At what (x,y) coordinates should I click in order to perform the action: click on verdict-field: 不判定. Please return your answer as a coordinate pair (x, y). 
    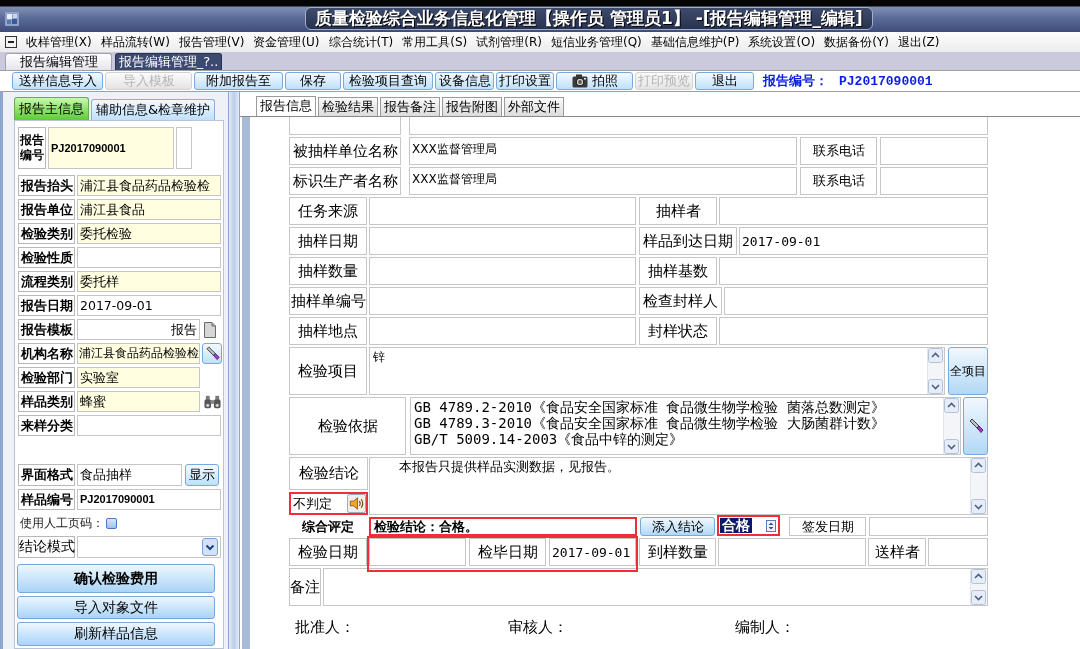
    Looking at the image, I should click on (328, 503).